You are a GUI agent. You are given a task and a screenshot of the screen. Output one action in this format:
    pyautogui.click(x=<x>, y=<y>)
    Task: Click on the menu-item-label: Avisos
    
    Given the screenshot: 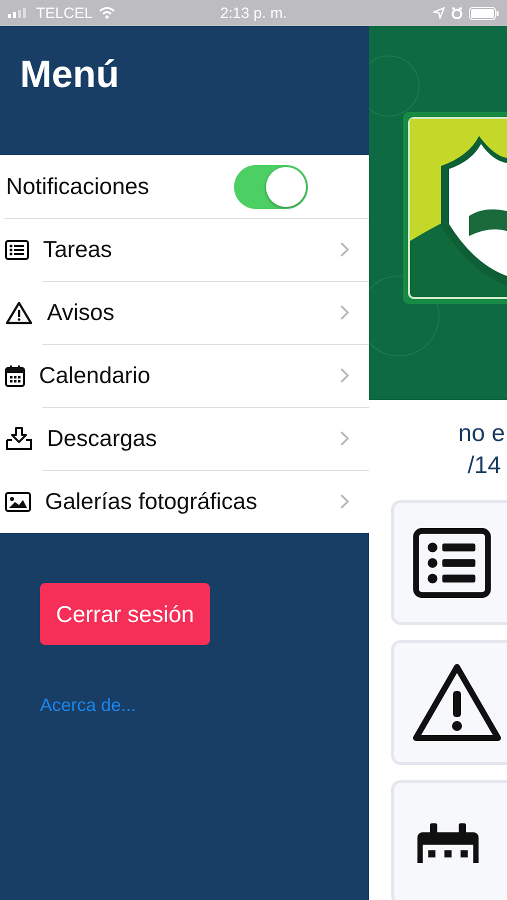 What is the action you would take?
    pyautogui.click(x=81, y=312)
    